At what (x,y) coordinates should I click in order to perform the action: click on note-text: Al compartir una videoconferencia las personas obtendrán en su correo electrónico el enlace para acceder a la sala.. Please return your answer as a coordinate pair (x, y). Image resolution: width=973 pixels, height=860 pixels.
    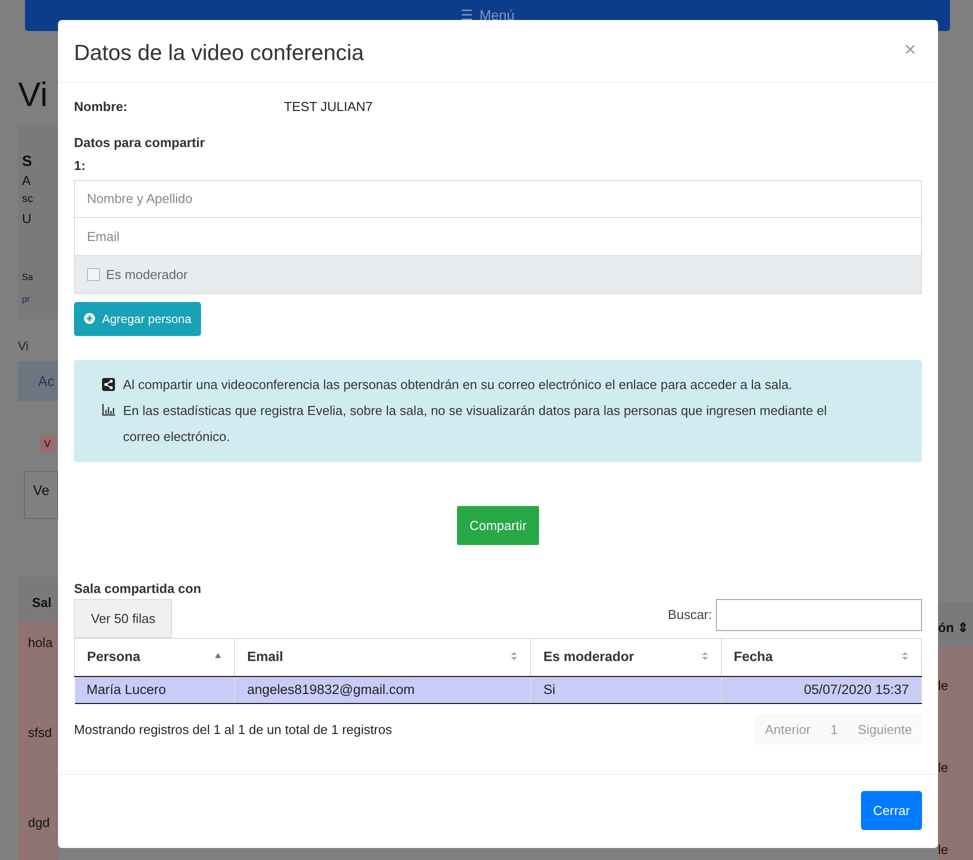
    Looking at the image, I should click on (457, 385).